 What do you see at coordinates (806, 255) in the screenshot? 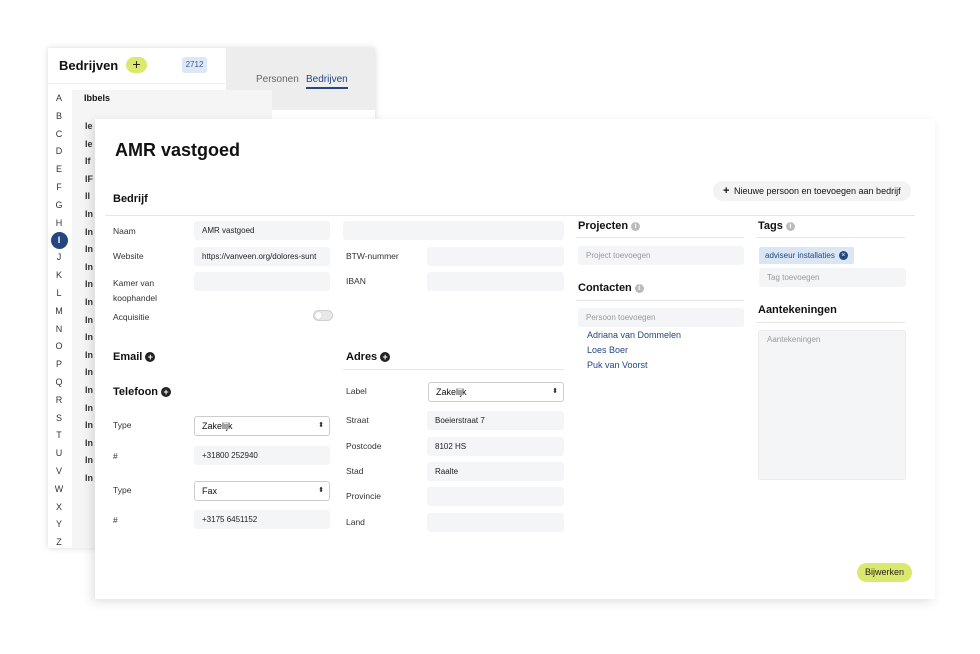
I see `tag-chip: adviseur installaties ×` at bounding box center [806, 255].